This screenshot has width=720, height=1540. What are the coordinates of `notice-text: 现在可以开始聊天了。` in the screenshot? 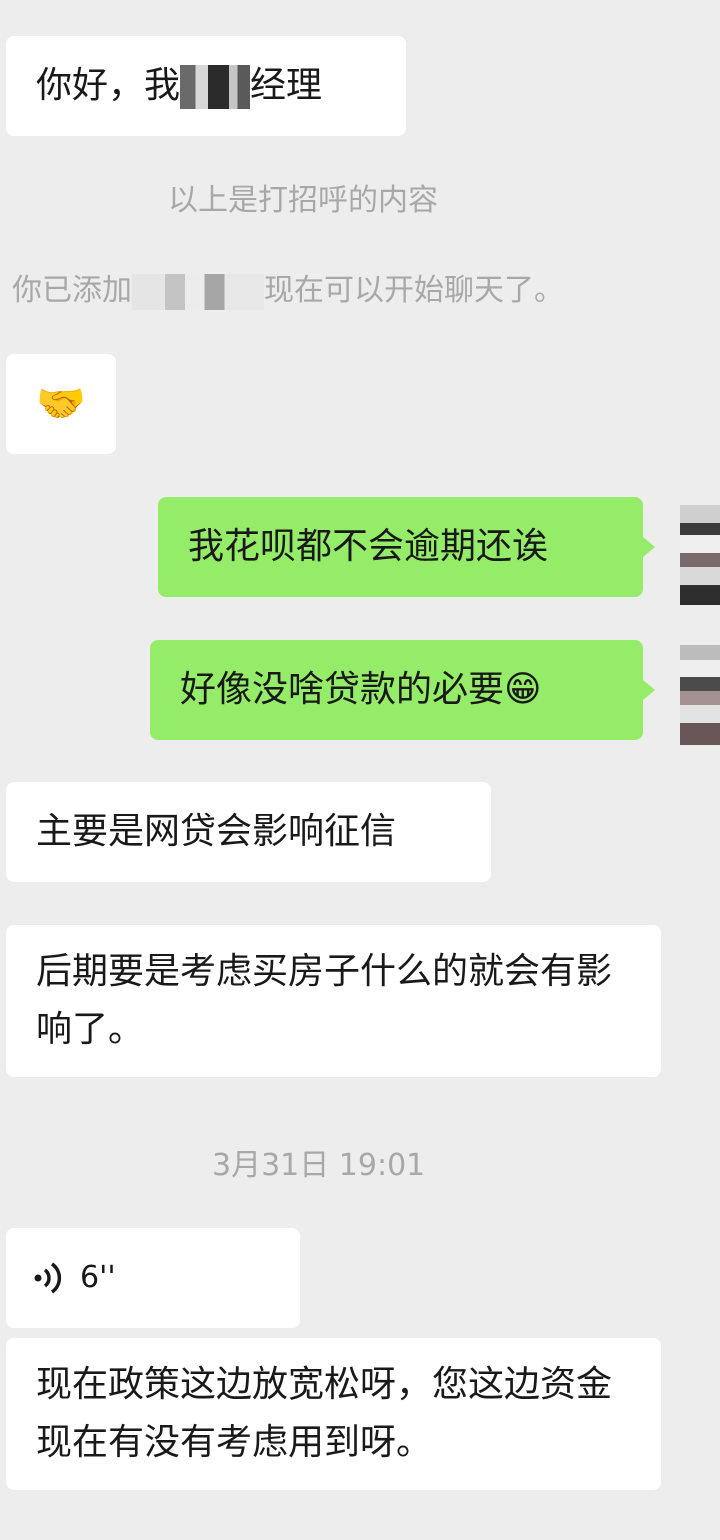 It's located at (414, 290).